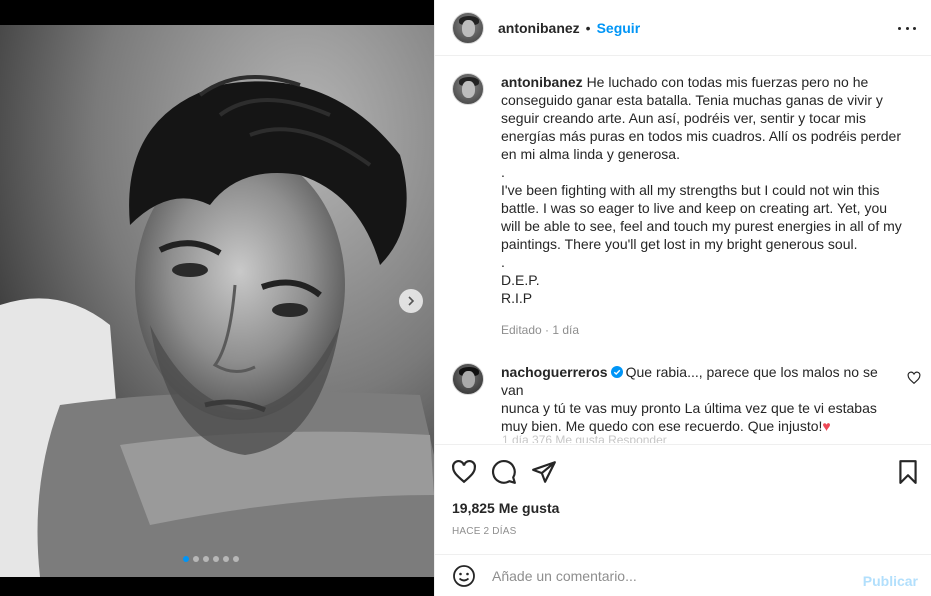  Describe the element at coordinates (542, 82) in the screenshot. I see `caption-username: antonibanez` at that location.